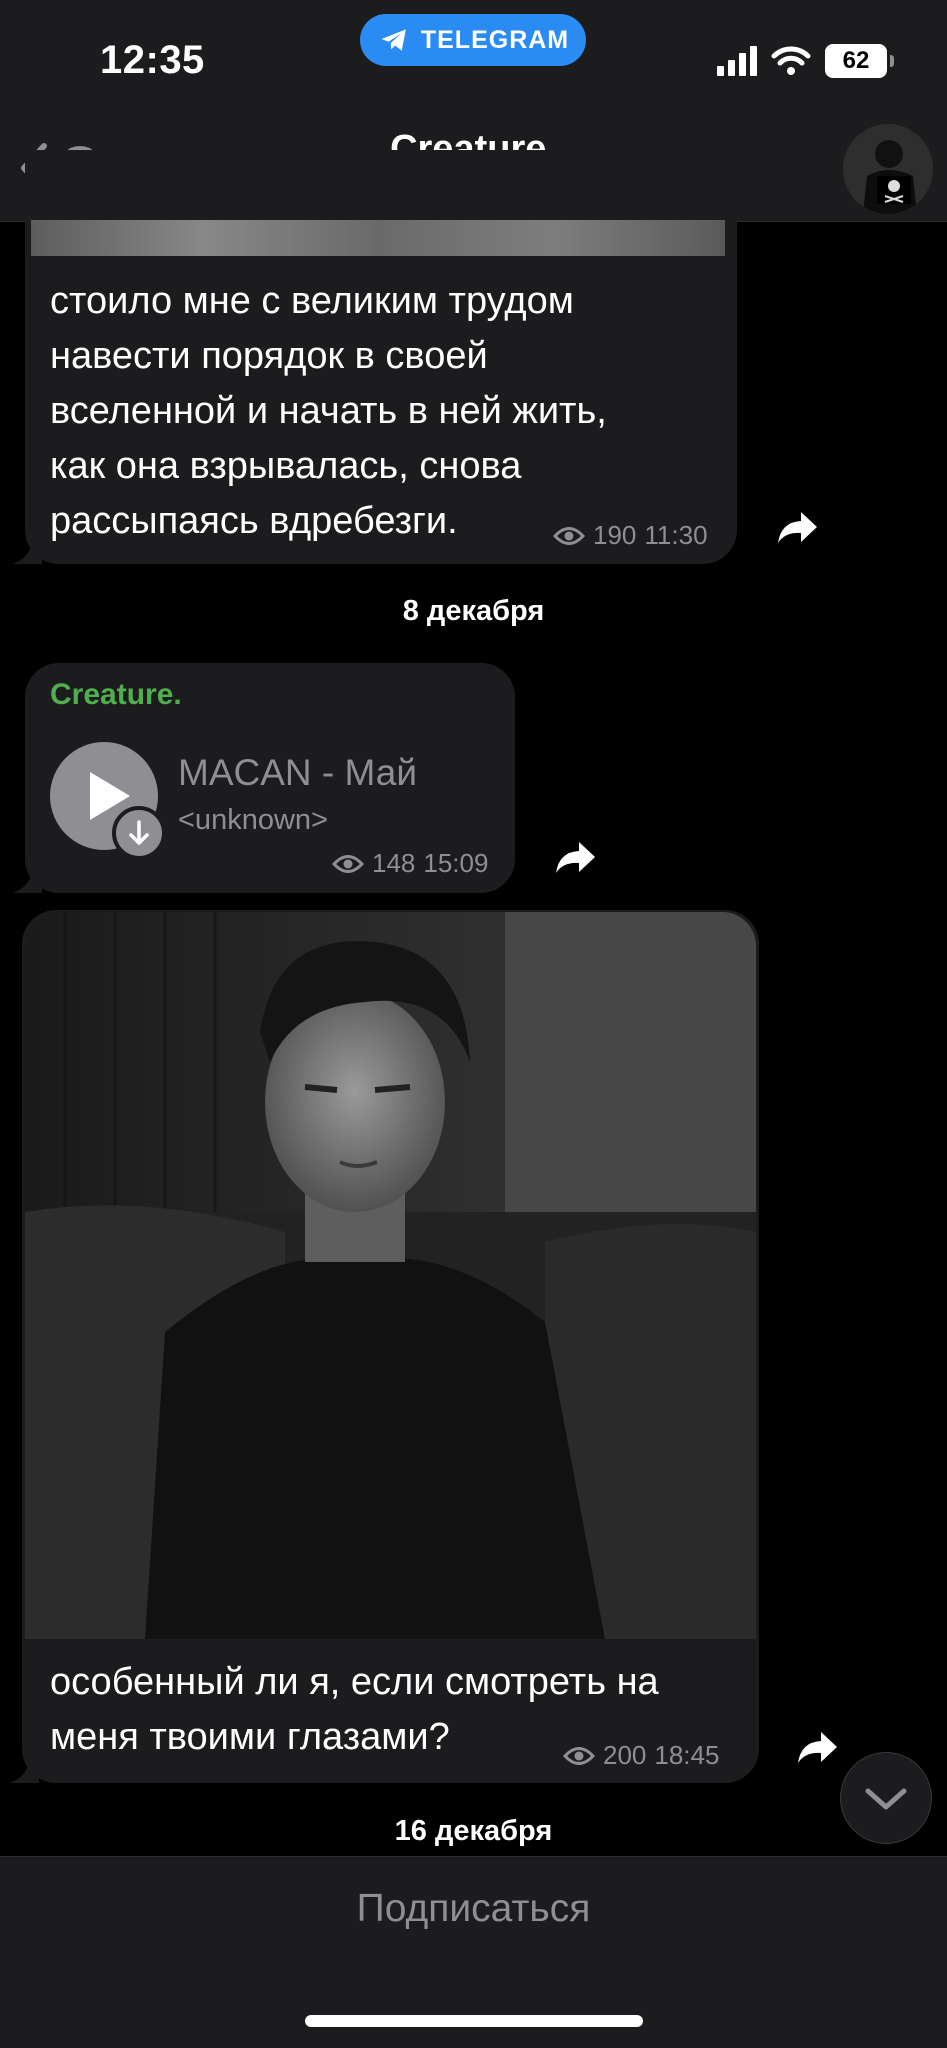 This screenshot has height=2048, width=947. I want to click on download-icon, so click(139, 832).